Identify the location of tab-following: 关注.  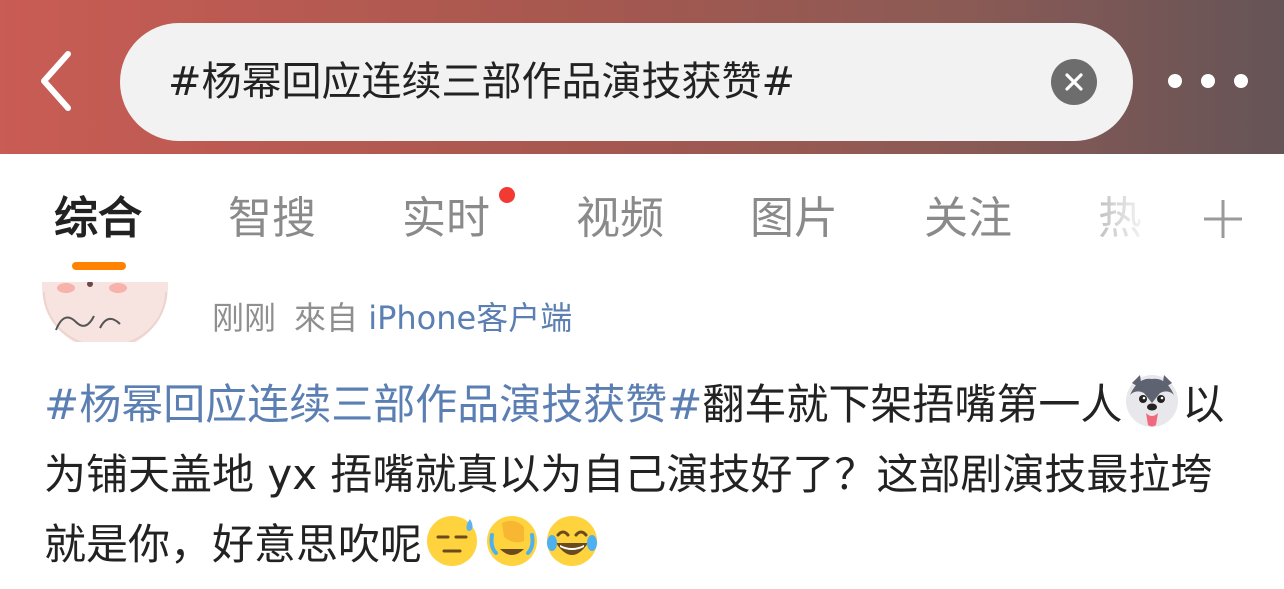
(968, 219).